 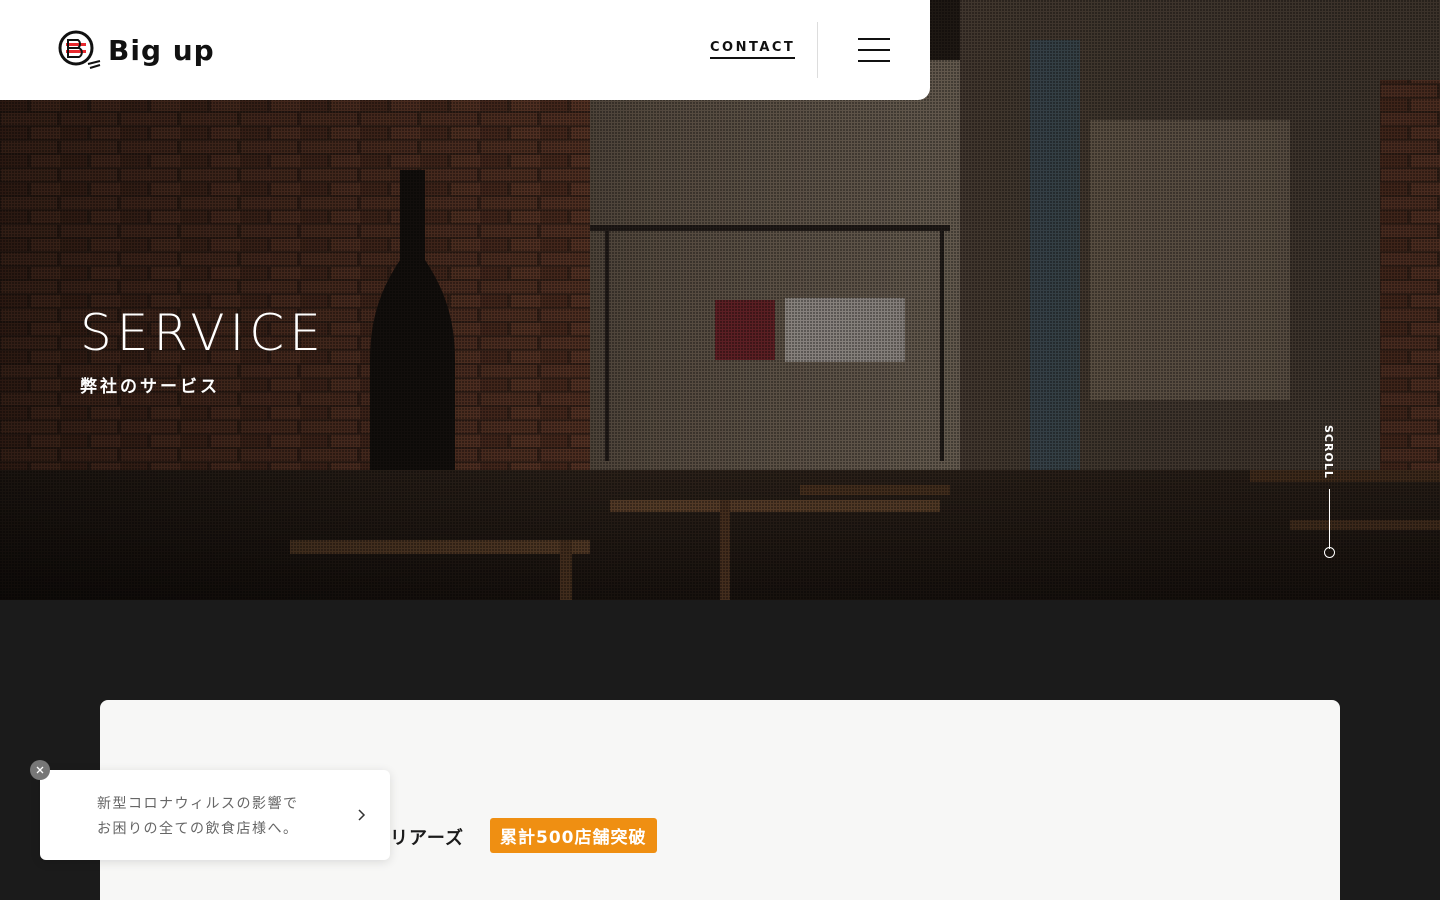 What do you see at coordinates (161, 50) in the screenshot?
I see `logo-text: Big up` at bounding box center [161, 50].